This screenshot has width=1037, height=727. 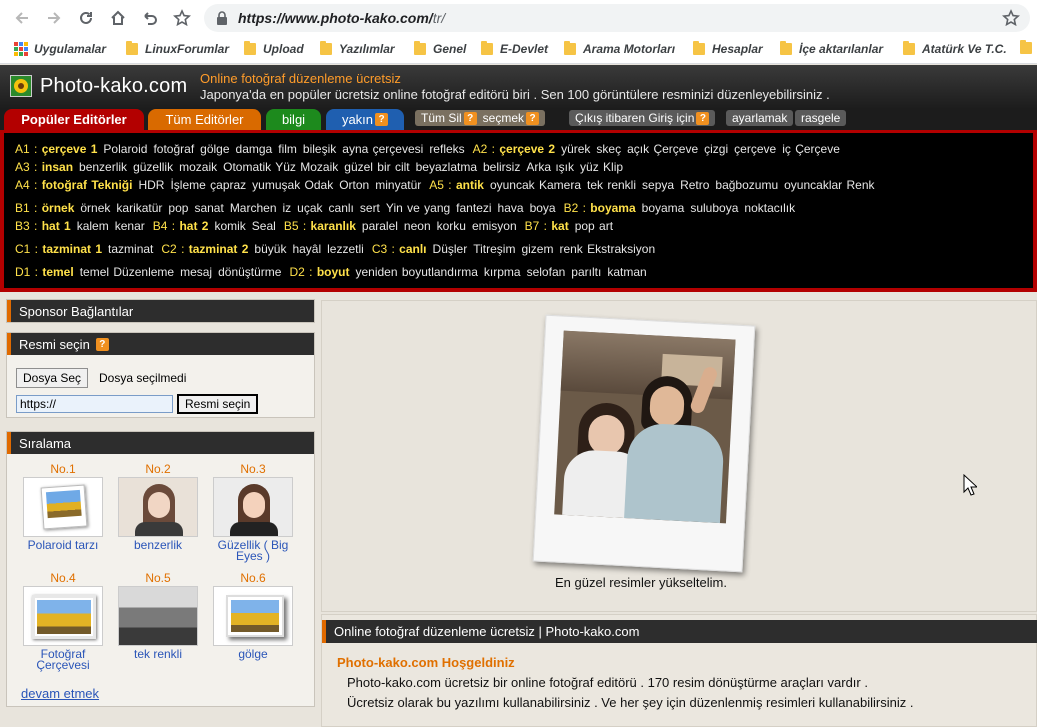 What do you see at coordinates (150, 18) in the screenshot?
I see `undo-button` at bounding box center [150, 18].